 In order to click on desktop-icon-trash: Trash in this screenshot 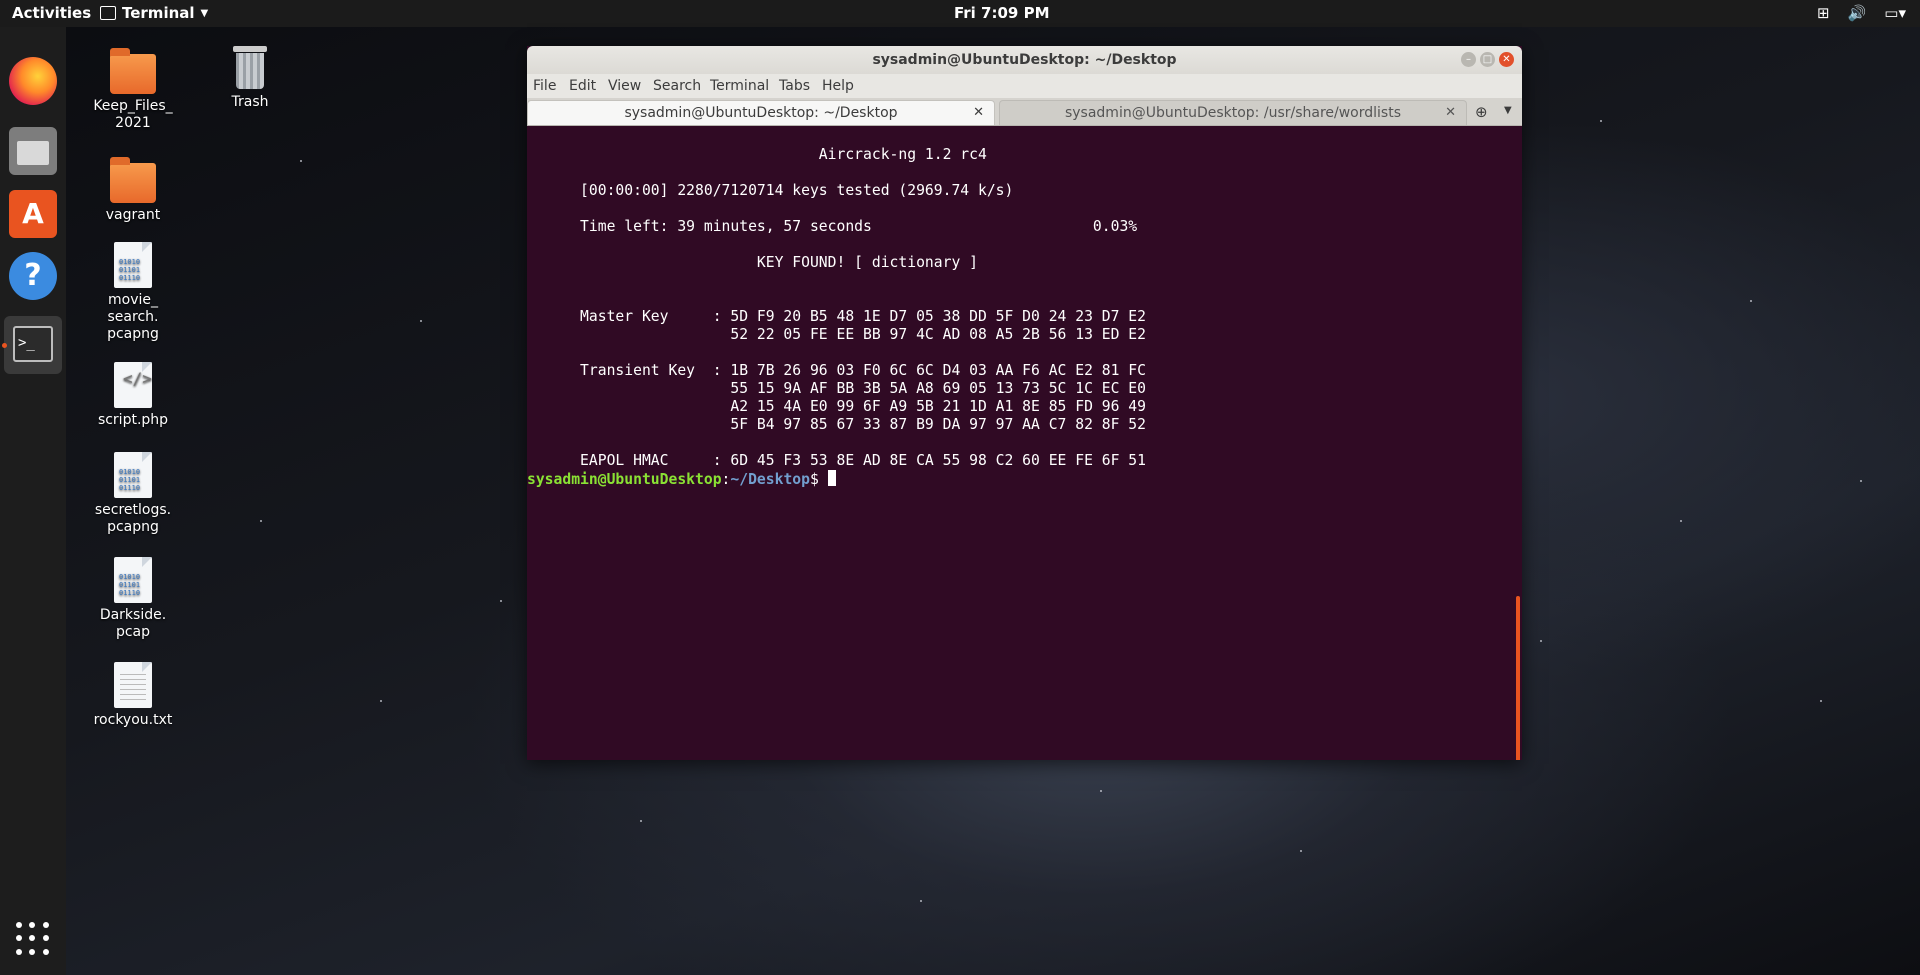, I will do `click(250, 78)`.